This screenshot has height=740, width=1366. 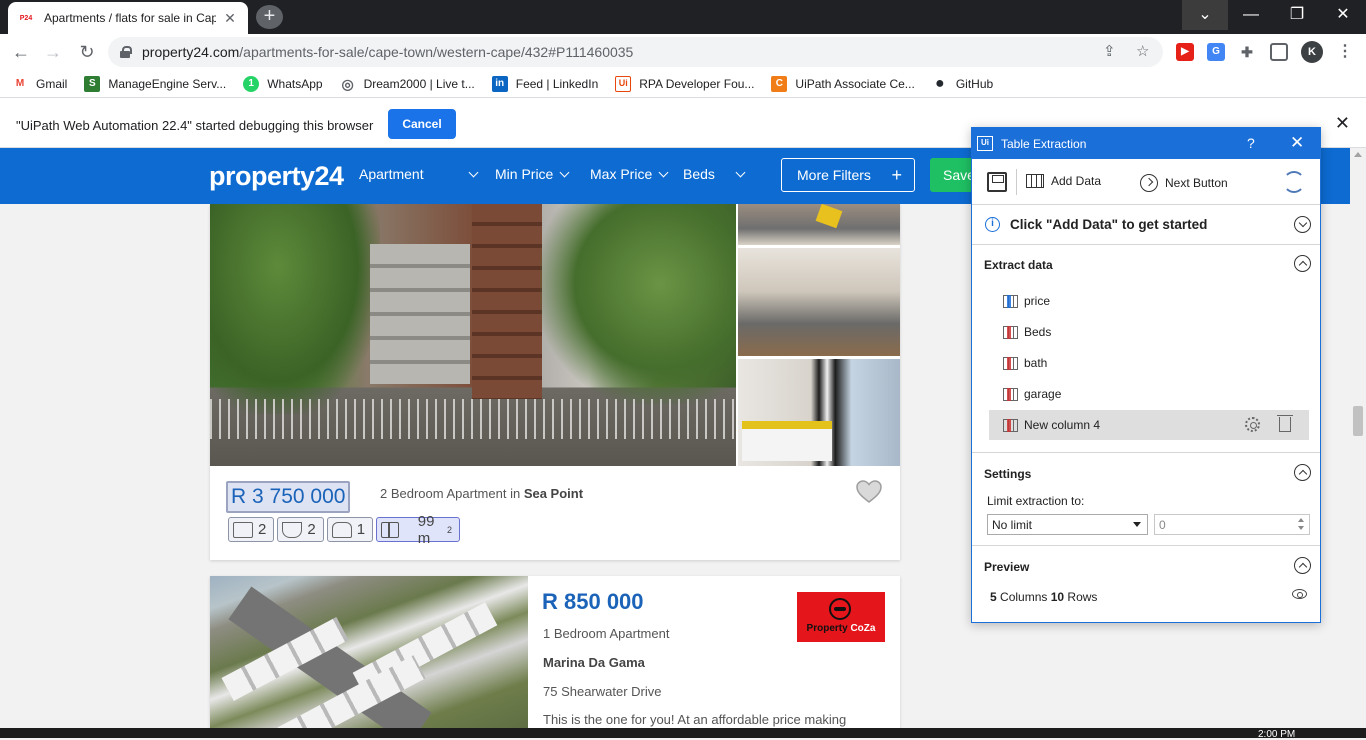 What do you see at coordinates (1302, 472) in the screenshot?
I see `collapse-settings-chevron-icon` at bounding box center [1302, 472].